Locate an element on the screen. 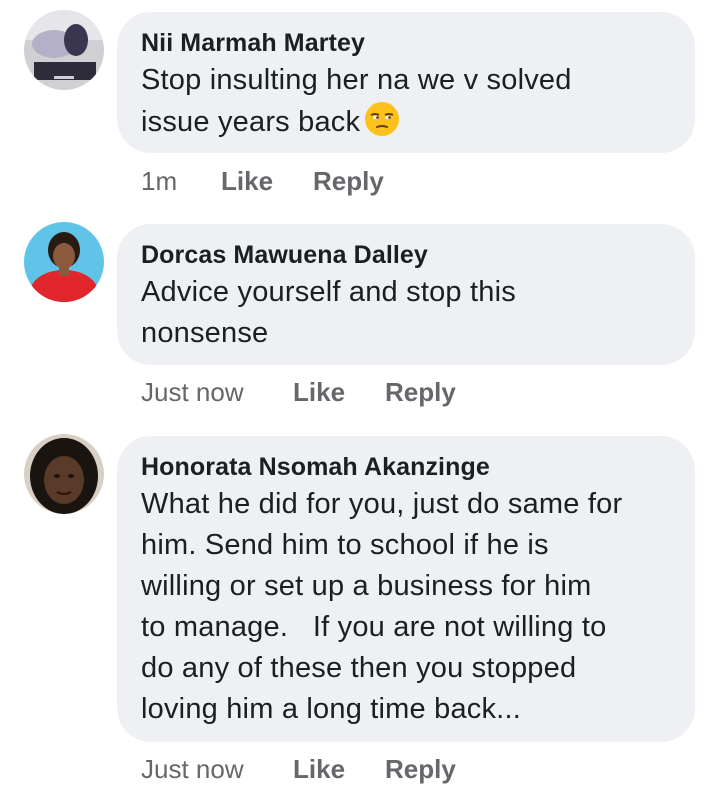  comment-author: Honorata Nsomah Akanzinge is located at coordinates (406, 467).